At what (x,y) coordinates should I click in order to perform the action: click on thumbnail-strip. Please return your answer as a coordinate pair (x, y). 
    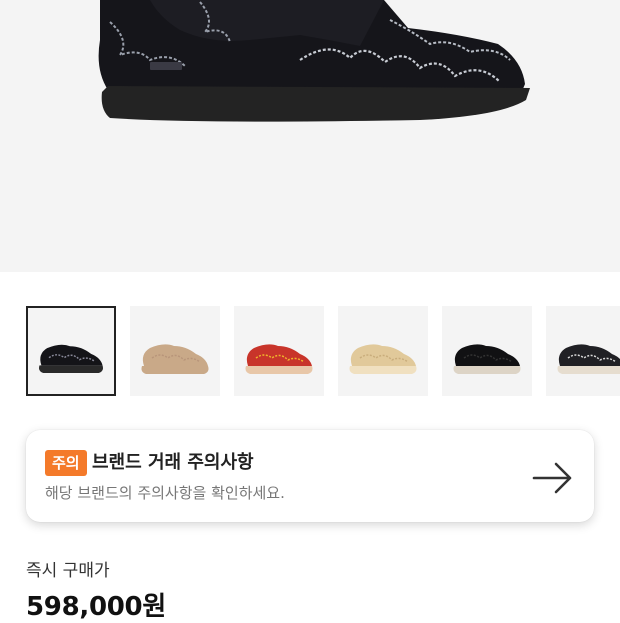
    Looking at the image, I should click on (323, 351).